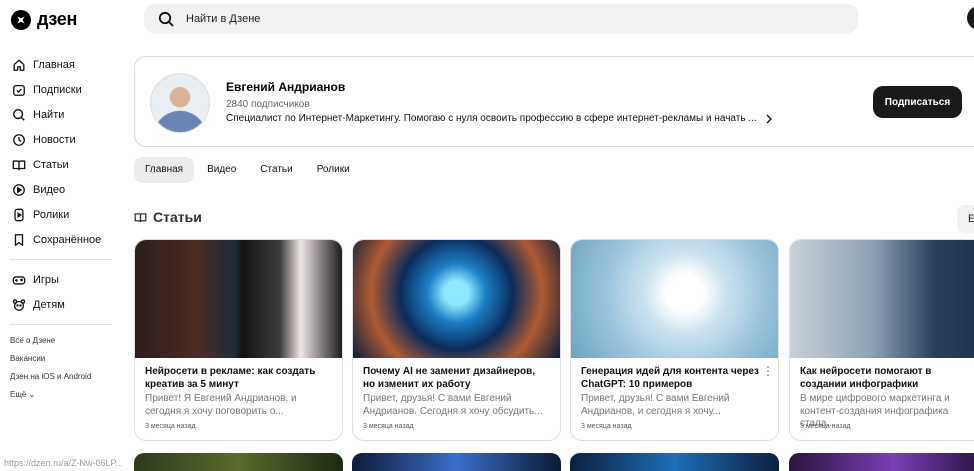 The height and width of the screenshot is (471, 974). I want to click on subscribe-button: Подписаться, so click(917, 102).